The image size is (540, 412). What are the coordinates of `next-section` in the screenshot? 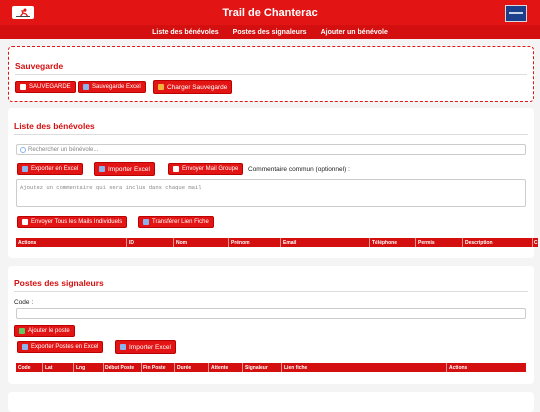 It's located at (271, 402).